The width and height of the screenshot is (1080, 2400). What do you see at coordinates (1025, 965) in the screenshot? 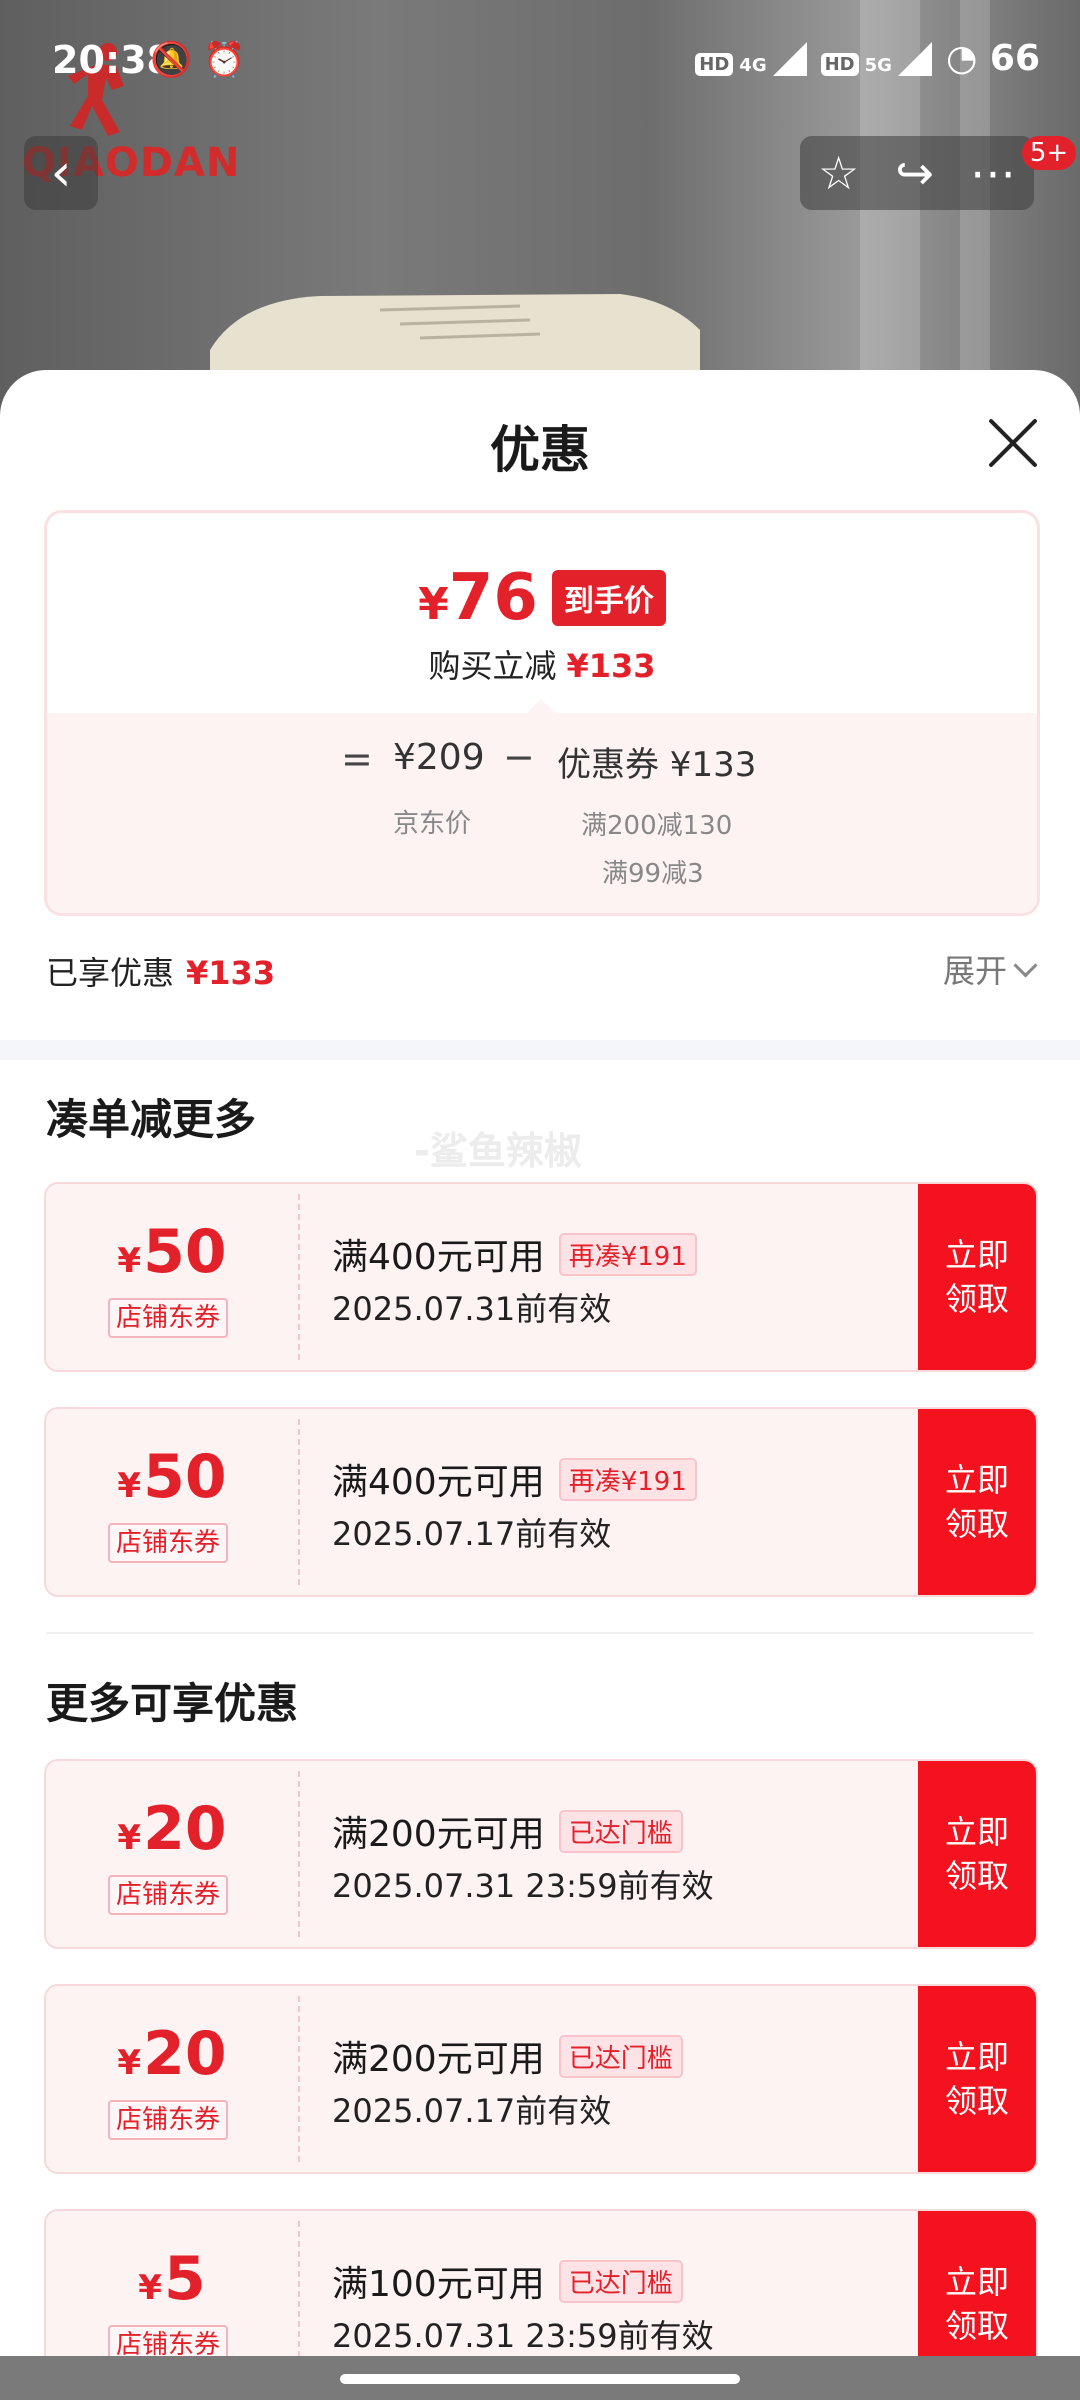
I see `chevron-down-icon` at bounding box center [1025, 965].